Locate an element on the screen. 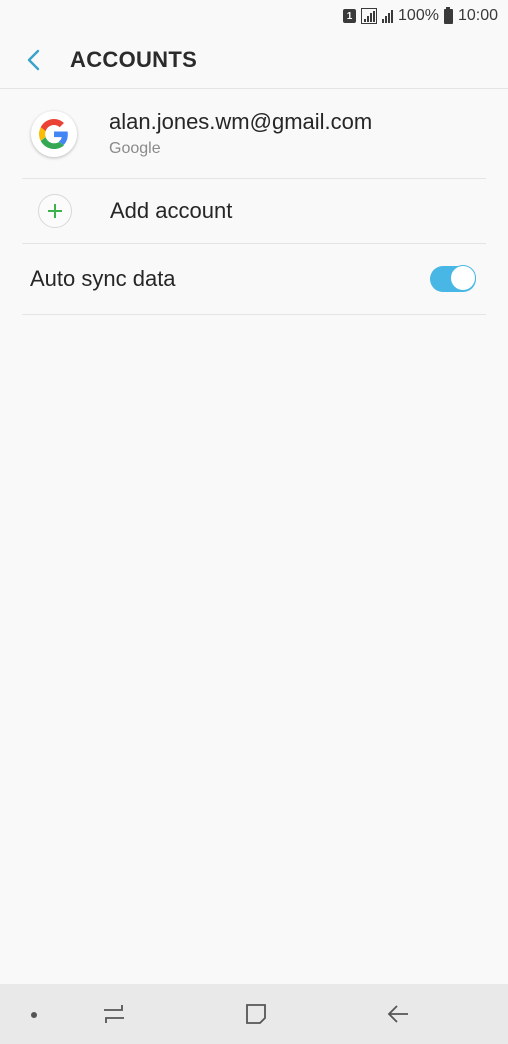  recents-button is located at coordinates (114, 1014).